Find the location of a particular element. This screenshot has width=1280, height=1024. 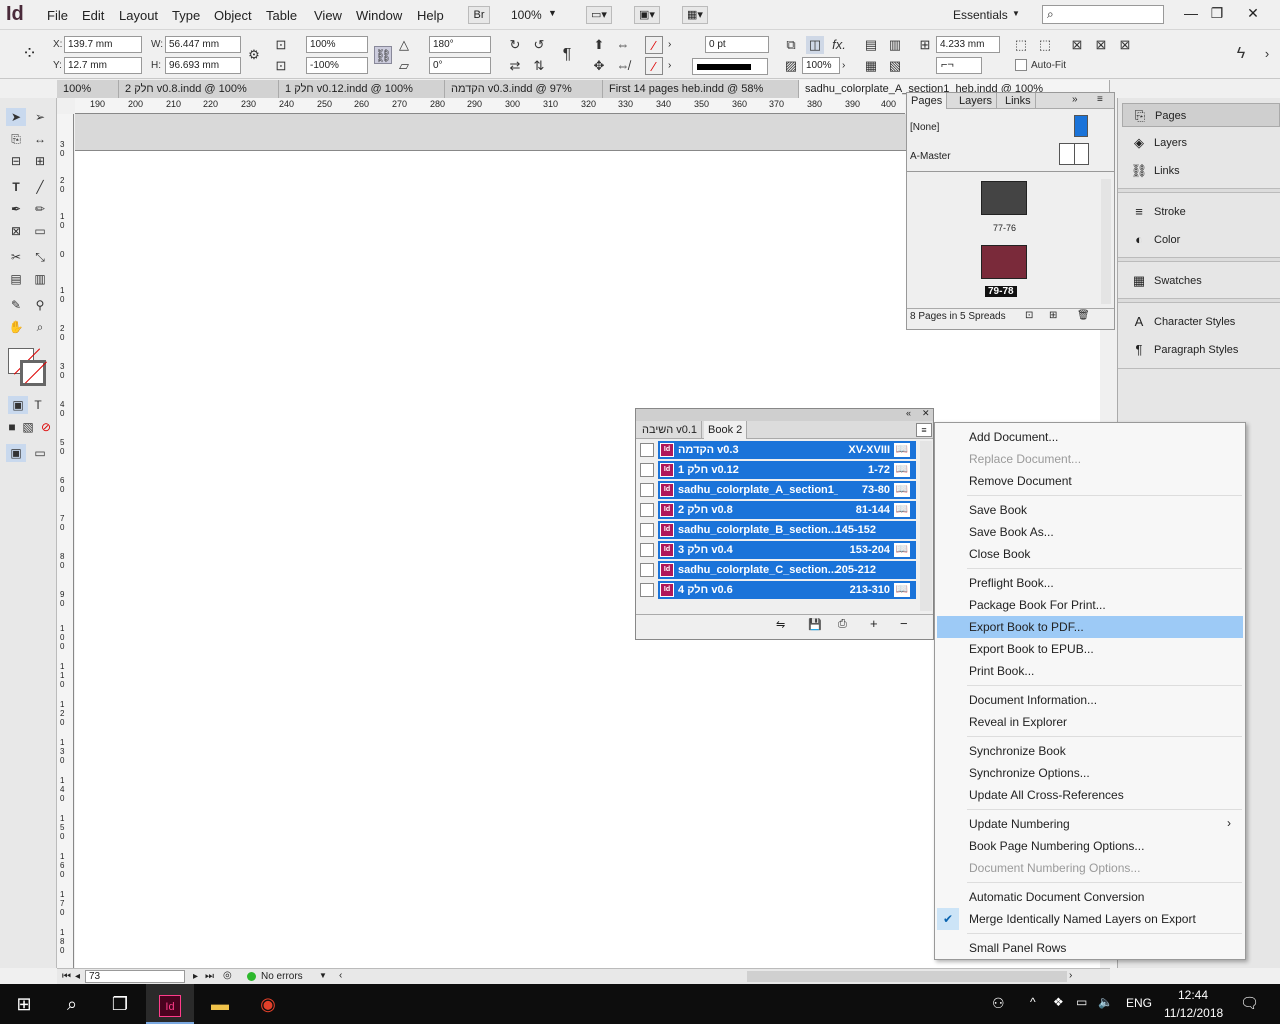

preview-toggle-icon: ◎ is located at coordinates (227, 975).